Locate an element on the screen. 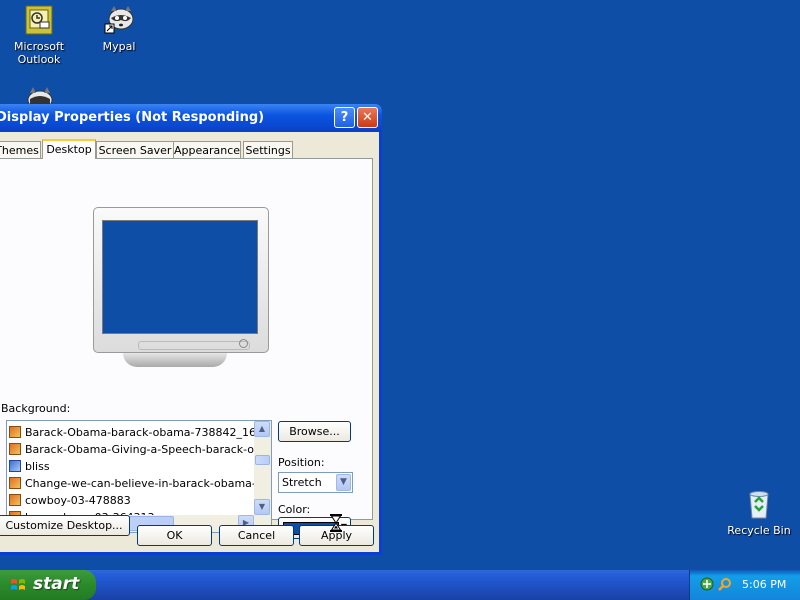  list-item: cowboy-03-478883 is located at coordinates (70, 500).